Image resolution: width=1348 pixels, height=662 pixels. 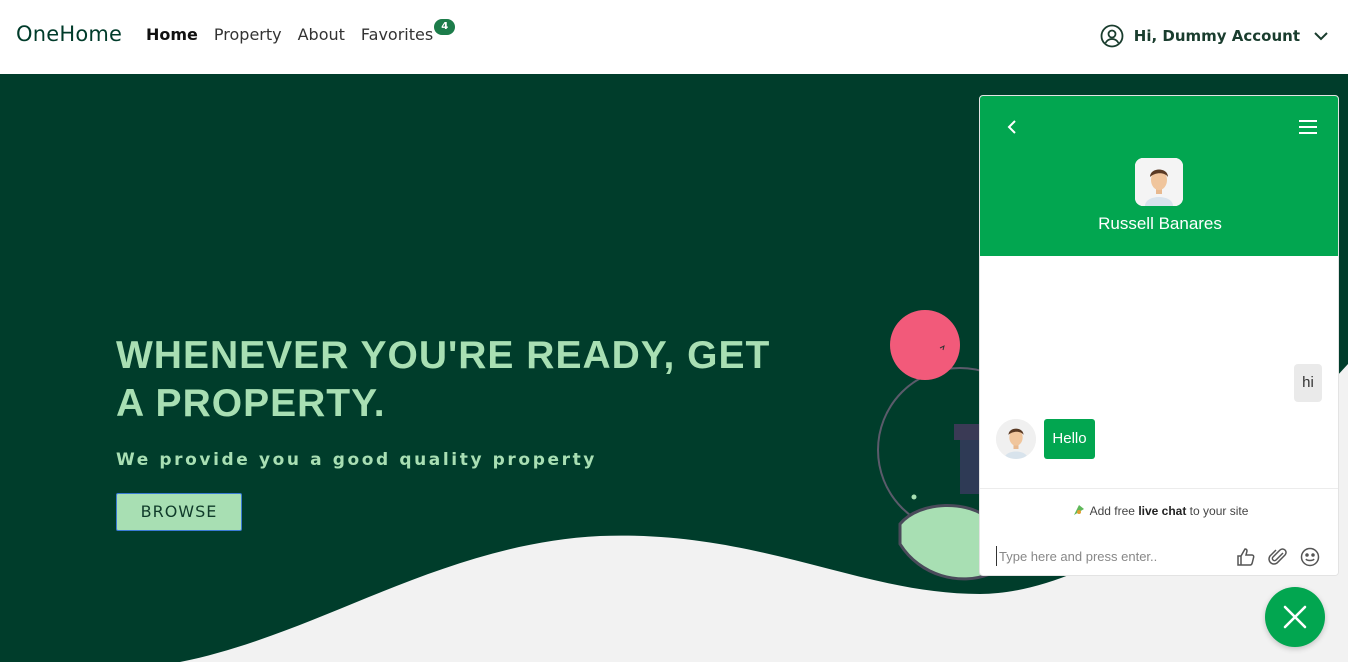 I want to click on chat-footer: Add free live chat to your site, so click(x=1159, y=531).